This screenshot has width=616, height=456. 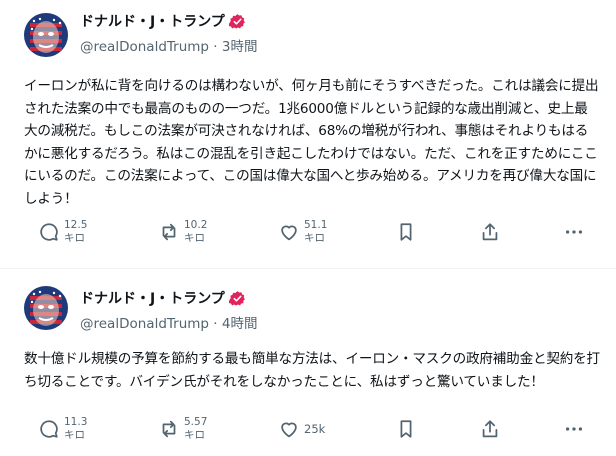 What do you see at coordinates (315, 429) in the screenshot?
I see `like-count: 25k` at bounding box center [315, 429].